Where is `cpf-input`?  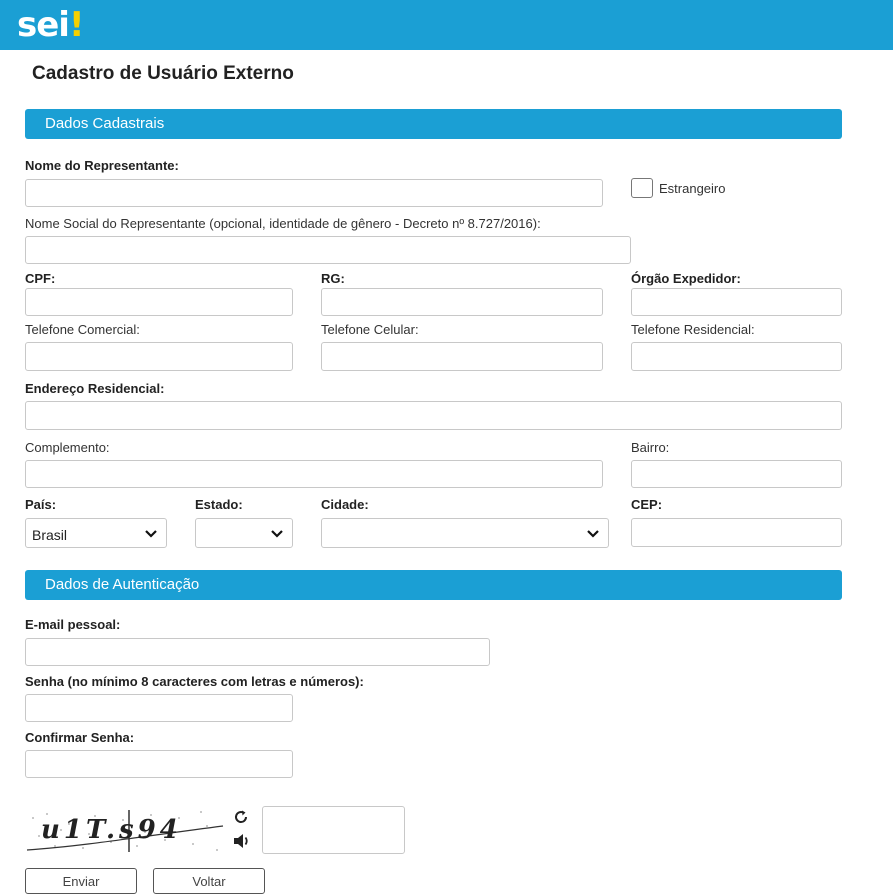 cpf-input is located at coordinates (159, 302).